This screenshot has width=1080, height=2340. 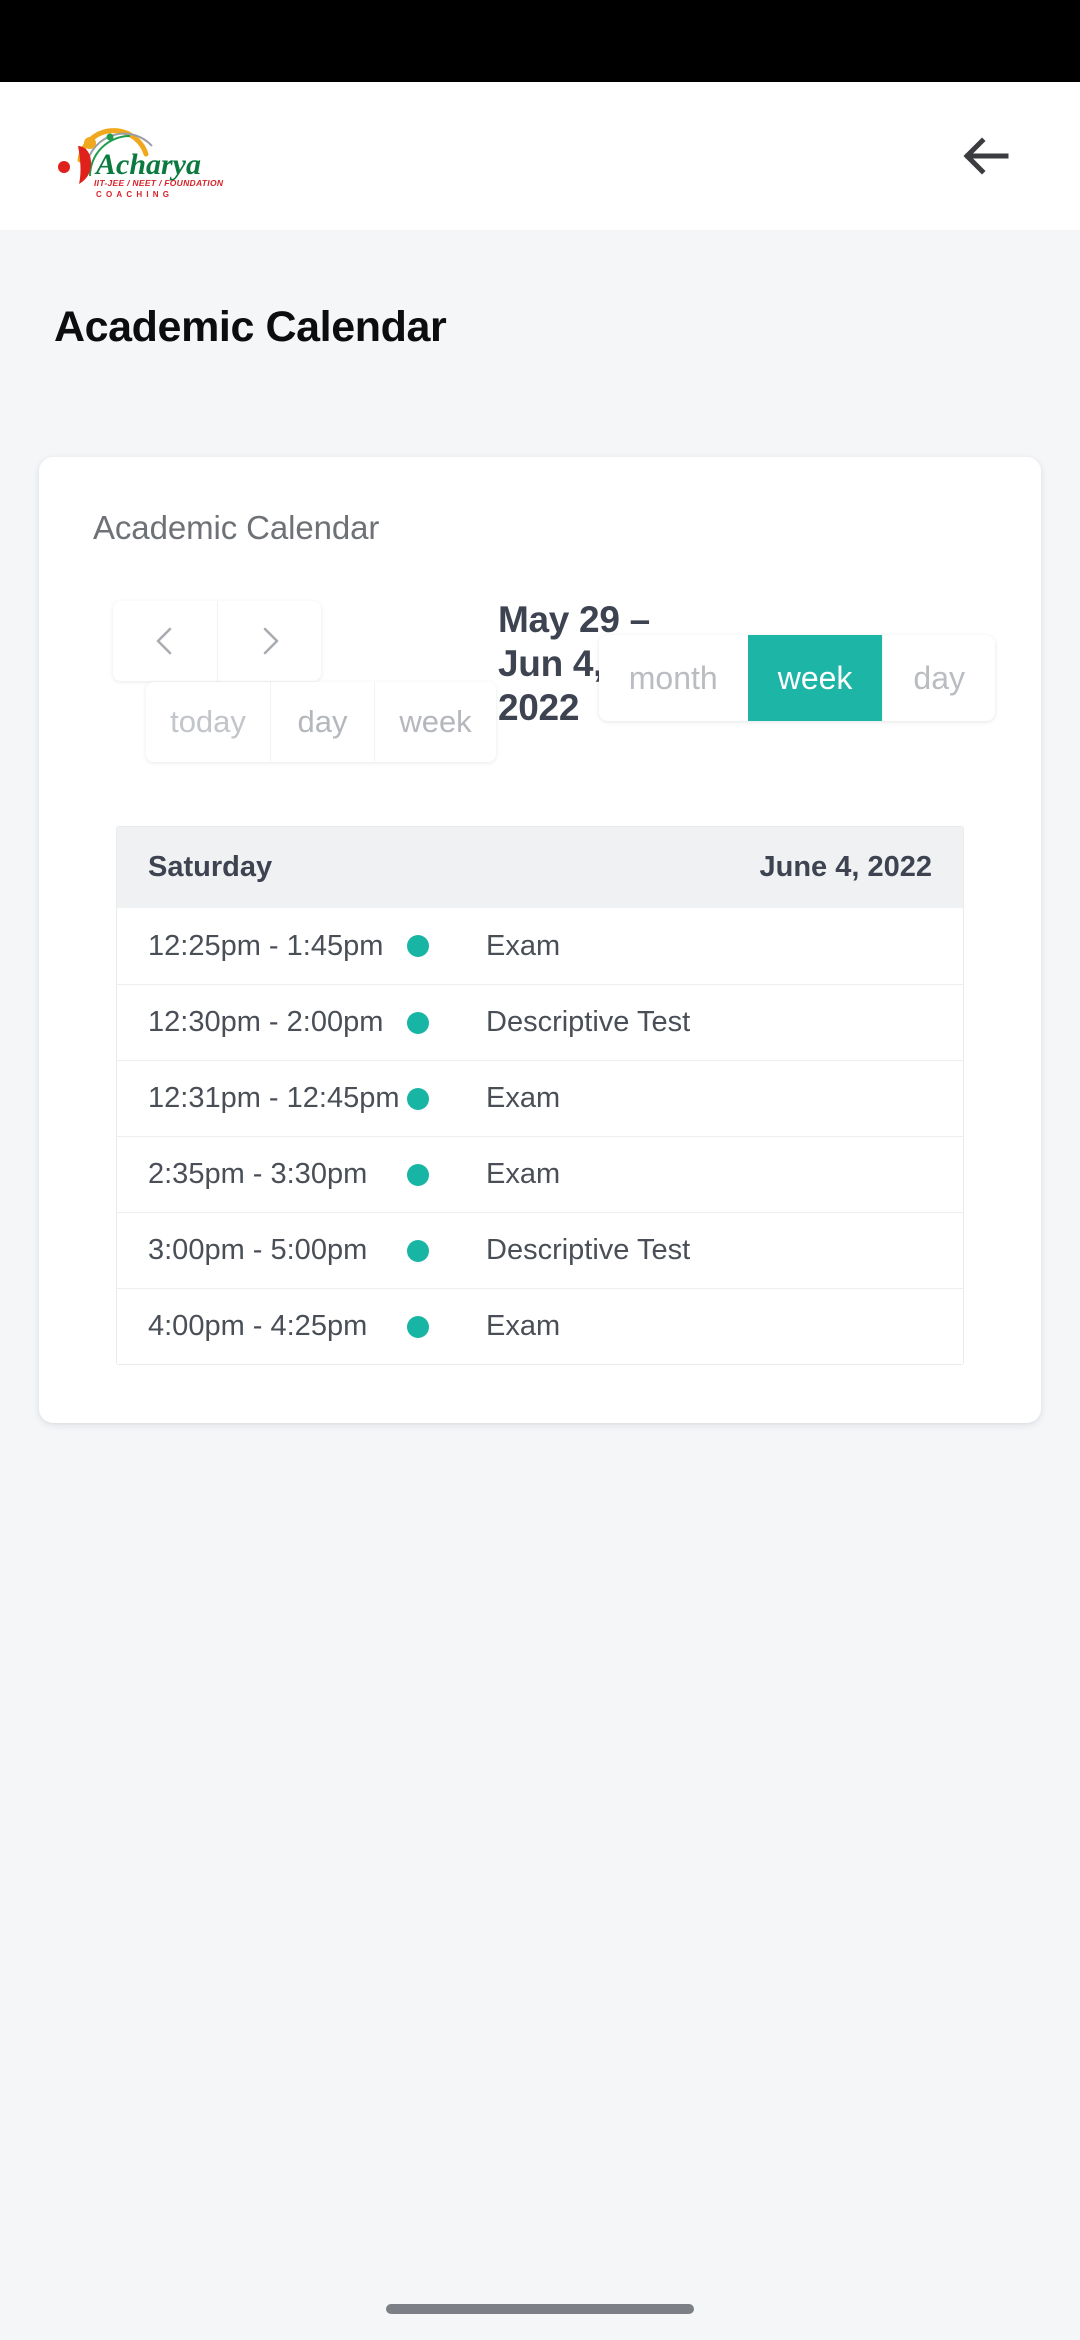 I want to click on table-row: 12:25pm - 1:45pm Exam, so click(x=540, y=946).